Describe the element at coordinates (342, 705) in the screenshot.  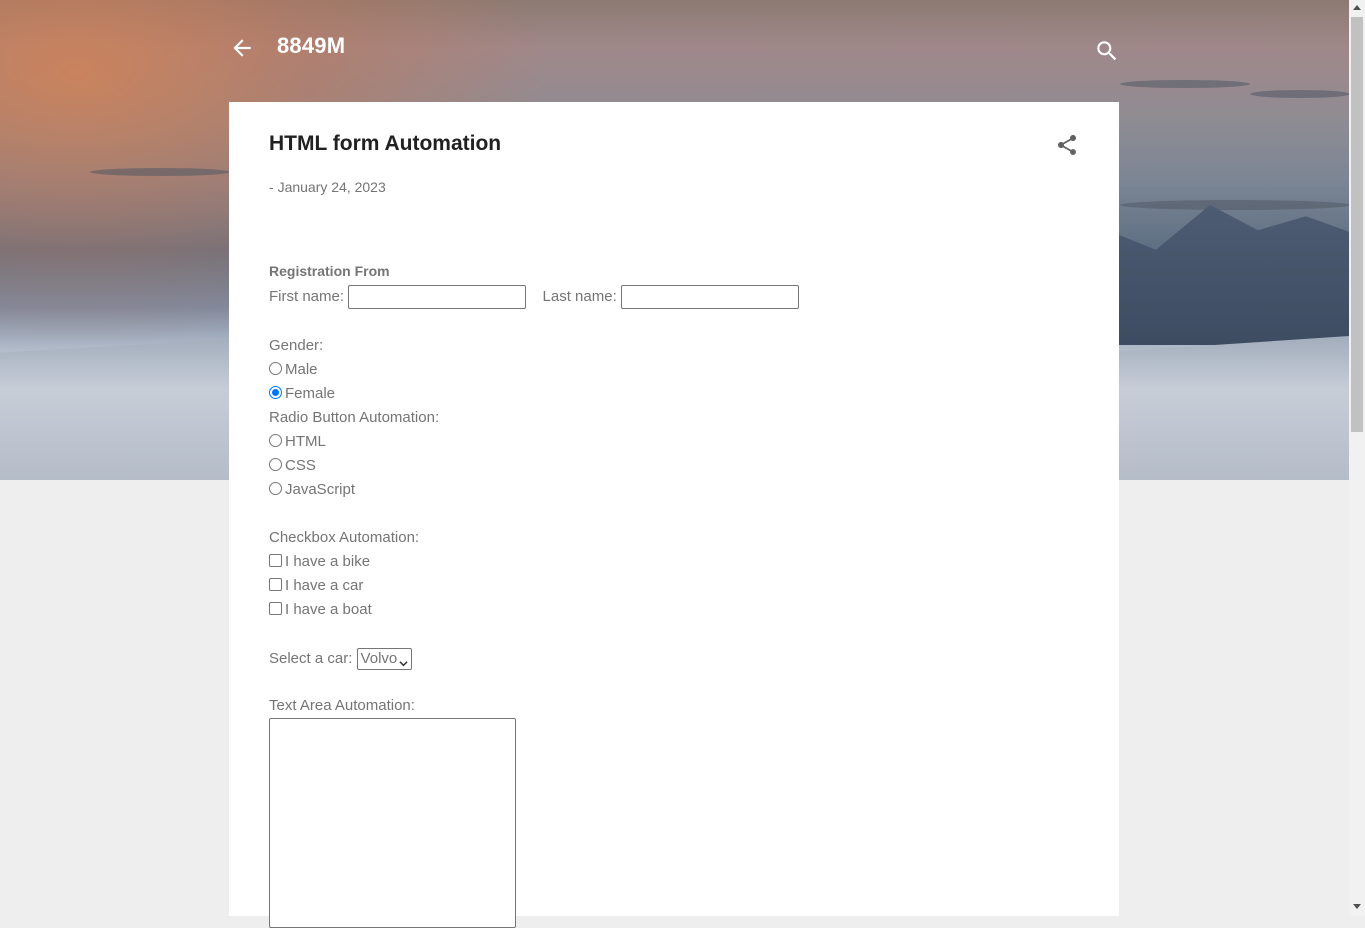
I see `textarea-label: Text Area Automation:` at that location.